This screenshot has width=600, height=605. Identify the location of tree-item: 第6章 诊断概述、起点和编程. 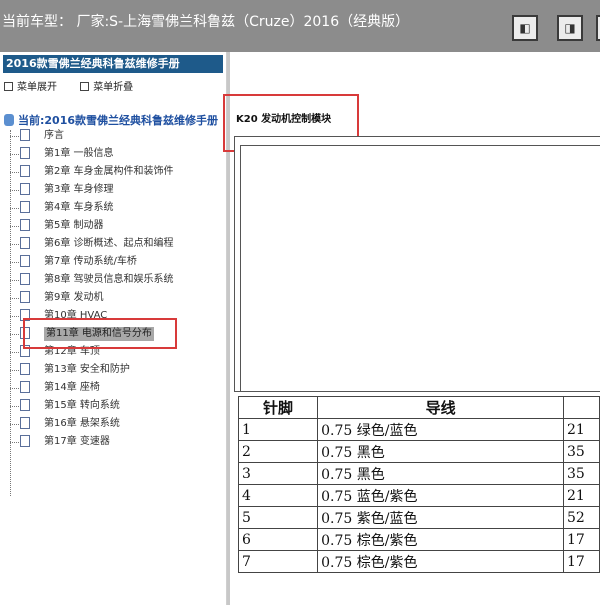
(117, 244).